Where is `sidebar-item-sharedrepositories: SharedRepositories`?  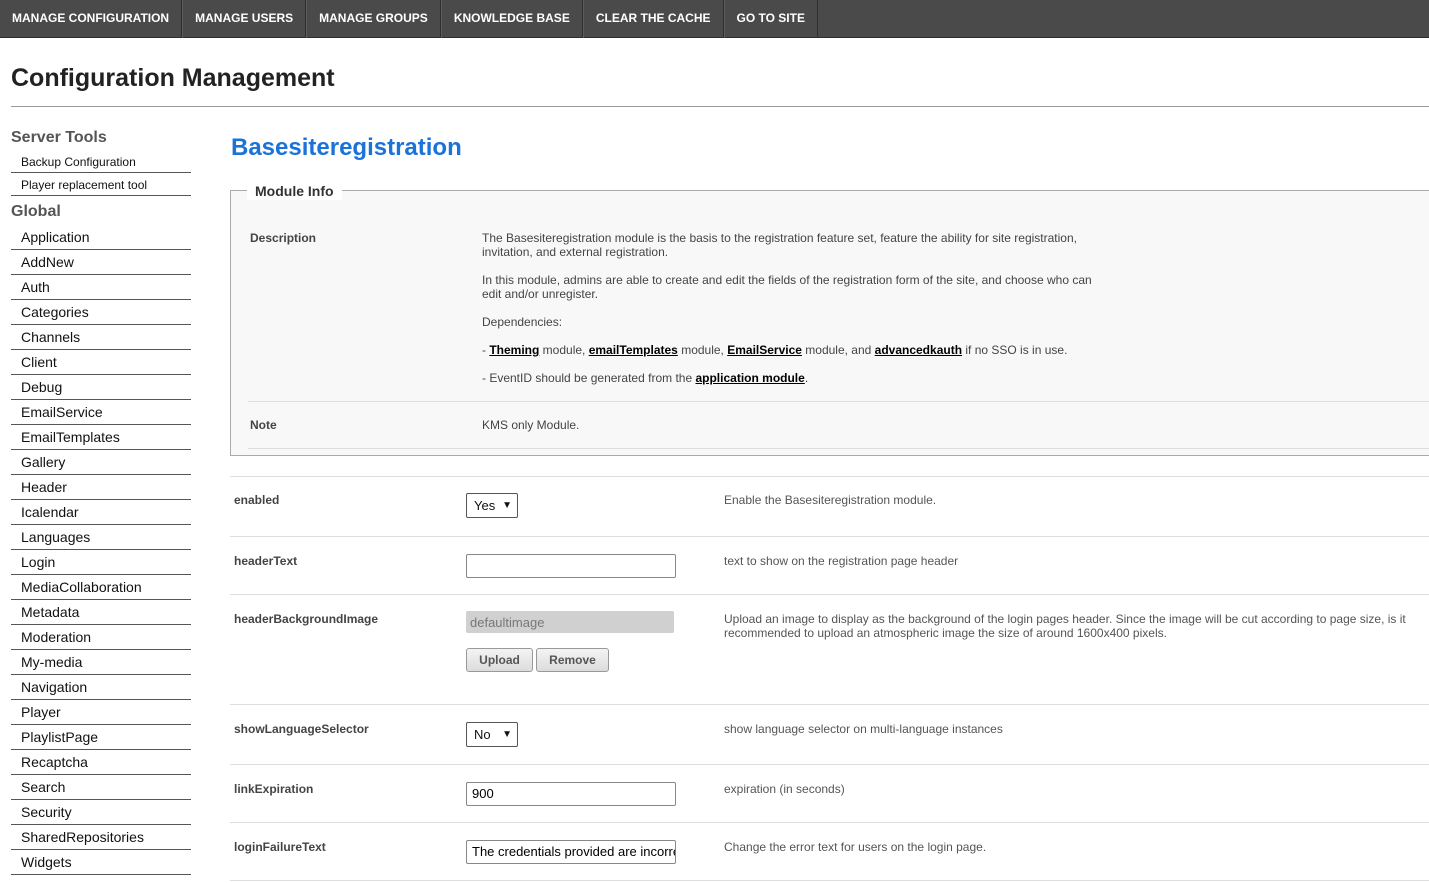 sidebar-item-sharedrepositories: SharedRepositories is located at coordinates (101, 837).